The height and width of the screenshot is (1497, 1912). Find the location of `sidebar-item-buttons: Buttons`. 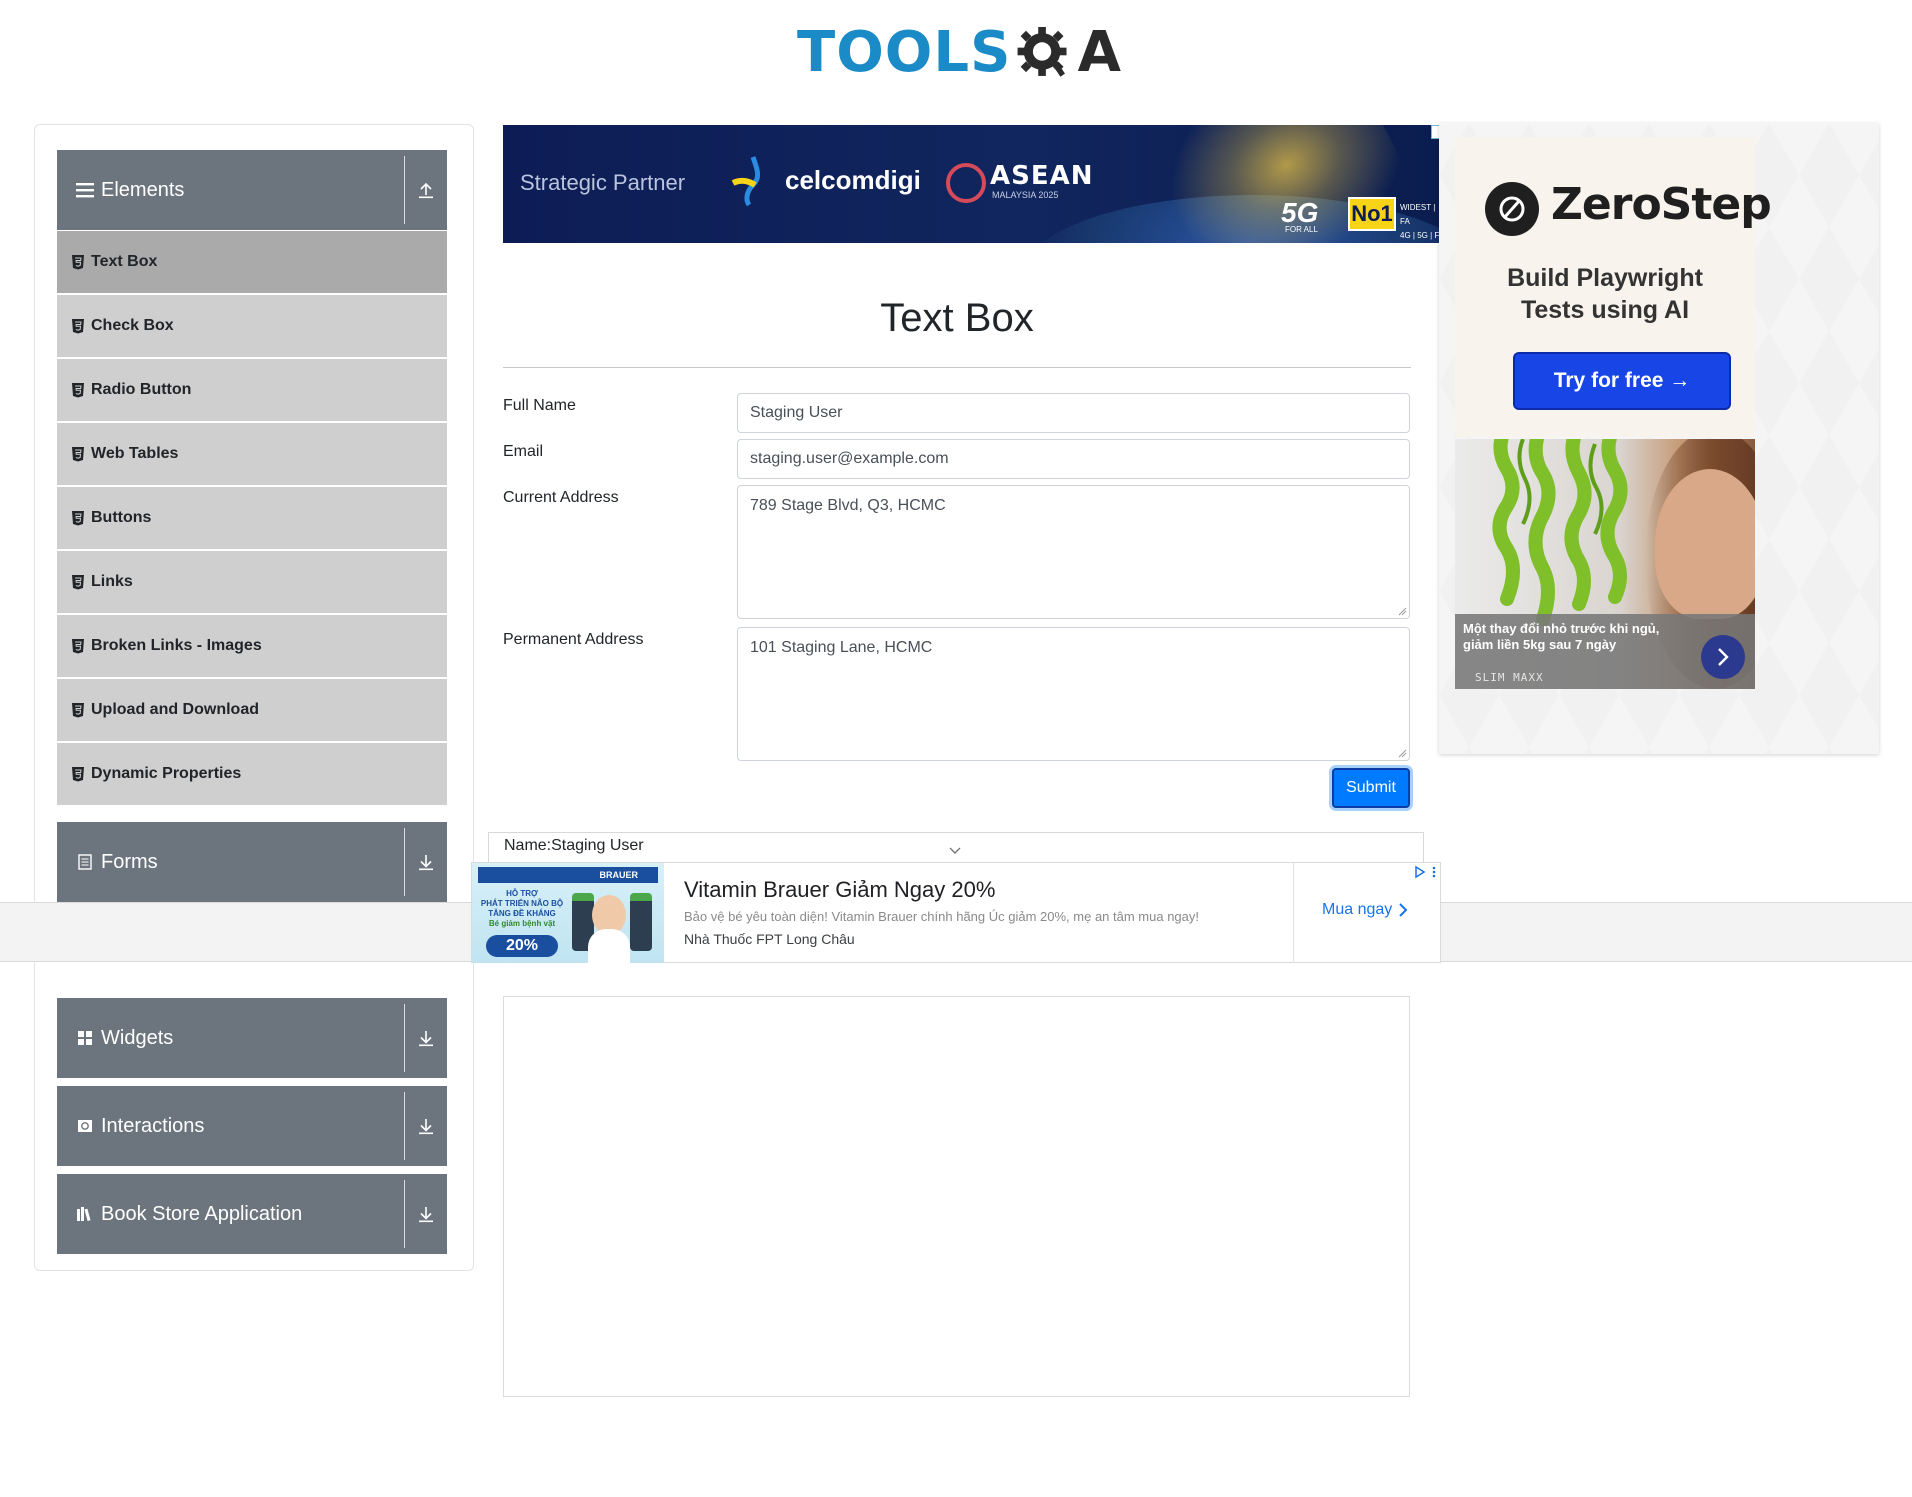

sidebar-item-buttons: Buttons is located at coordinates (252, 518).